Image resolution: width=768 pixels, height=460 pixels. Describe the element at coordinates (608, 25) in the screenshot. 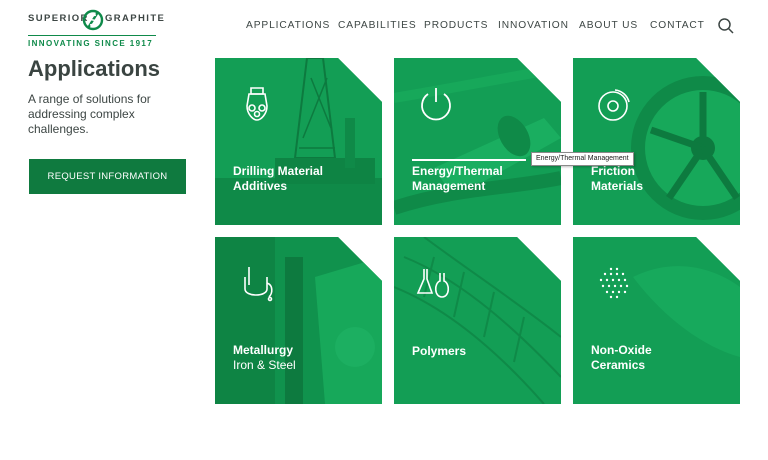

I see `nav-about-us: ABOUT US` at that location.